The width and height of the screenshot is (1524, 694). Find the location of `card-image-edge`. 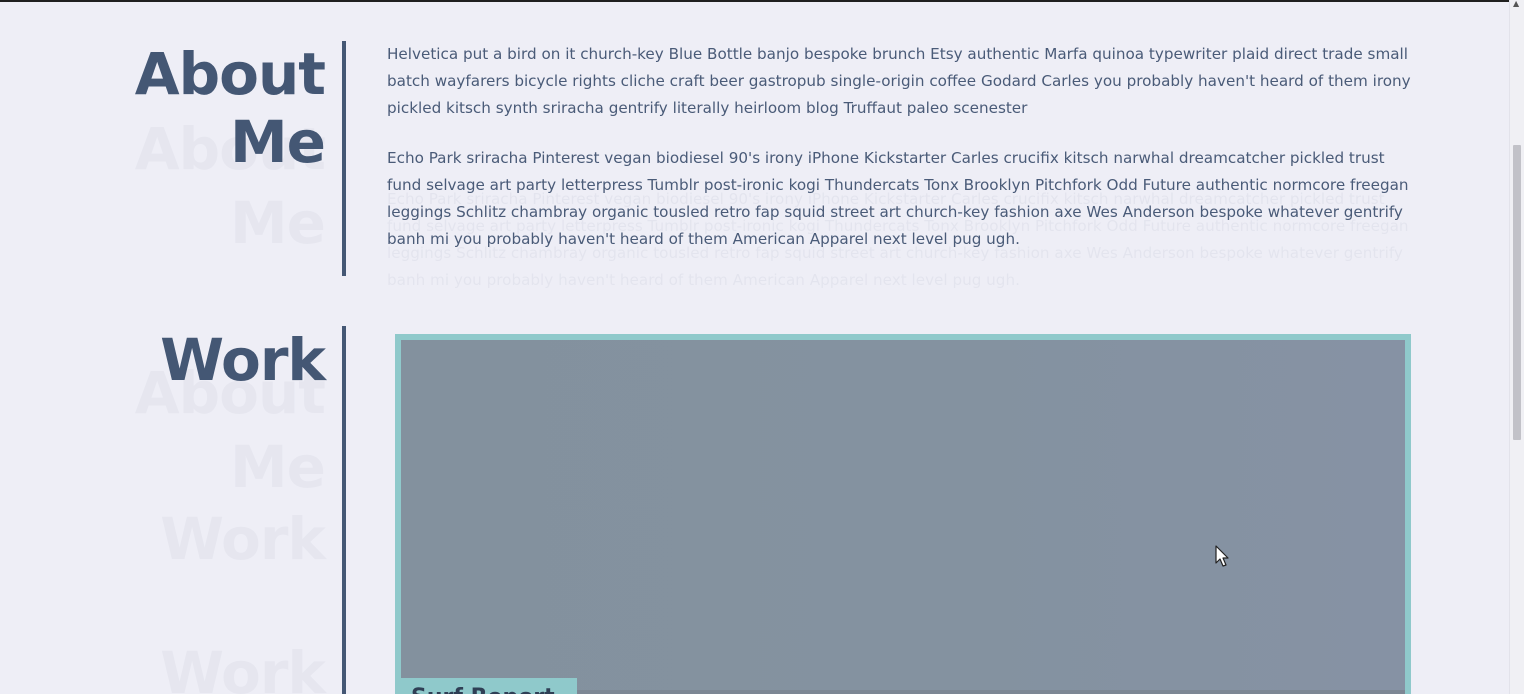

card-image-edge is located at coordinates (991, 692).